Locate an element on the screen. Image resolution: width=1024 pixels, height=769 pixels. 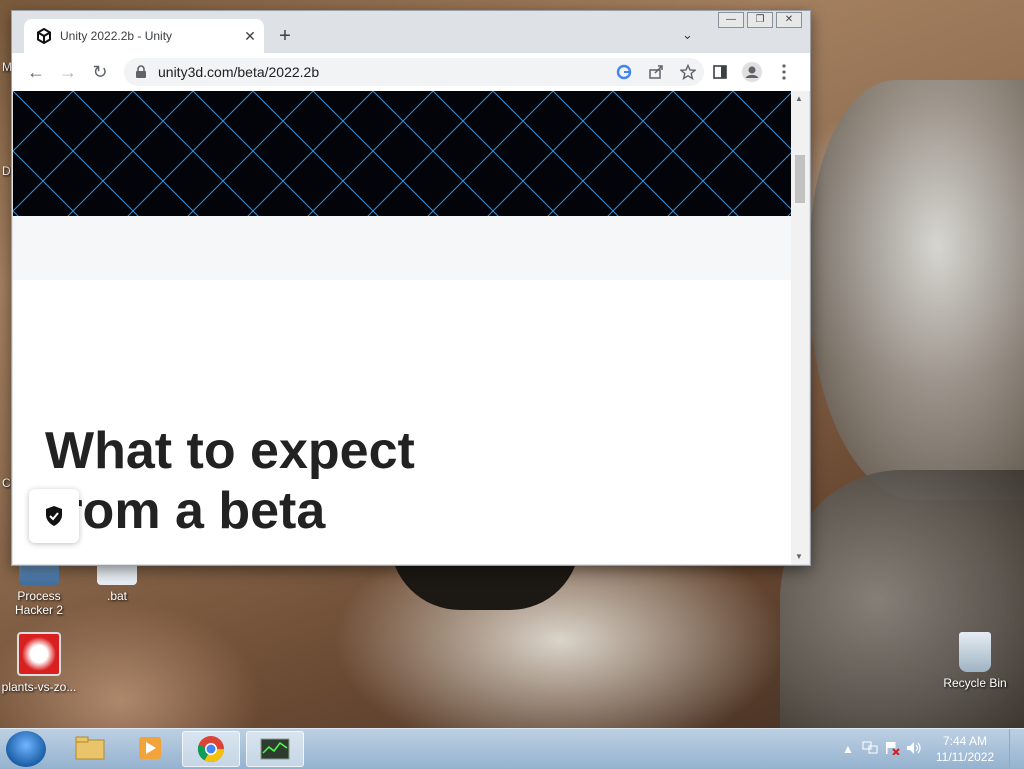
network-icon is located at coordinates (870, 749).